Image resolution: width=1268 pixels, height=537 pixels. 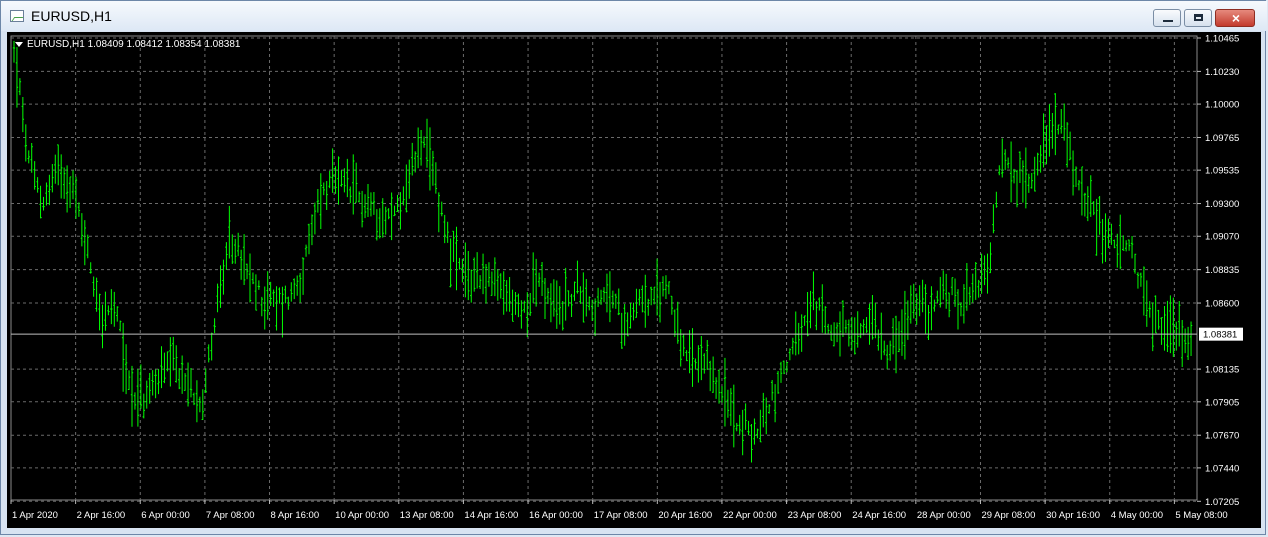 I want to click on window-controls: ×, so click(x=1204, y=18).